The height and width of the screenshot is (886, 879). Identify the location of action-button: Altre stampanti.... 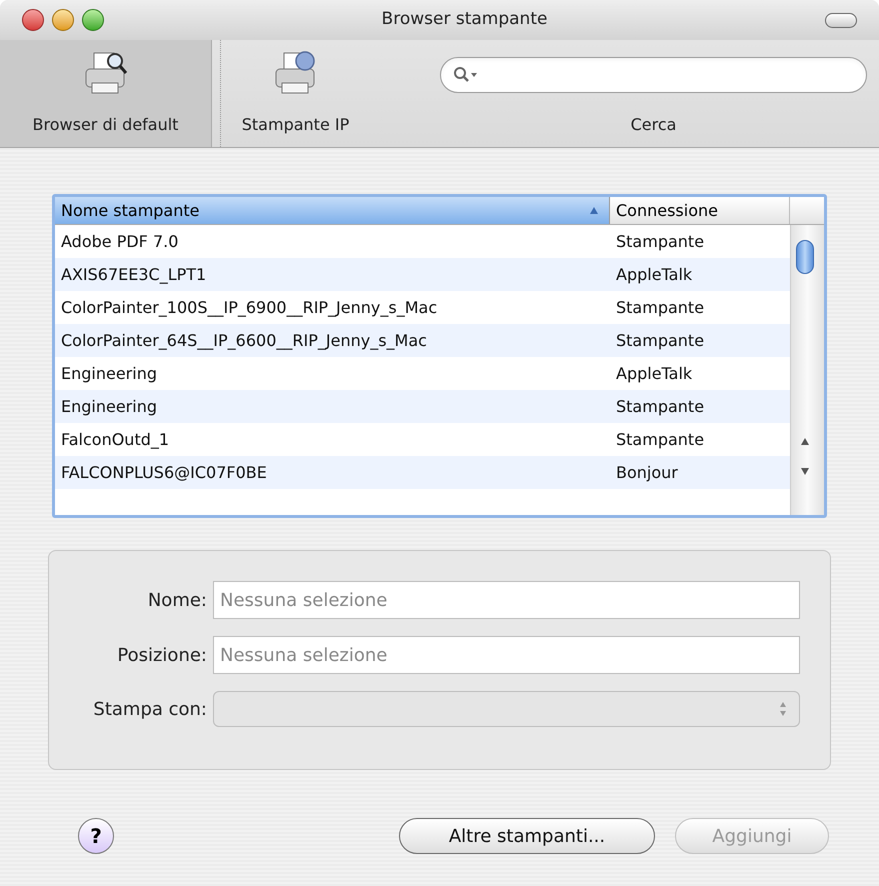
(527, 836).